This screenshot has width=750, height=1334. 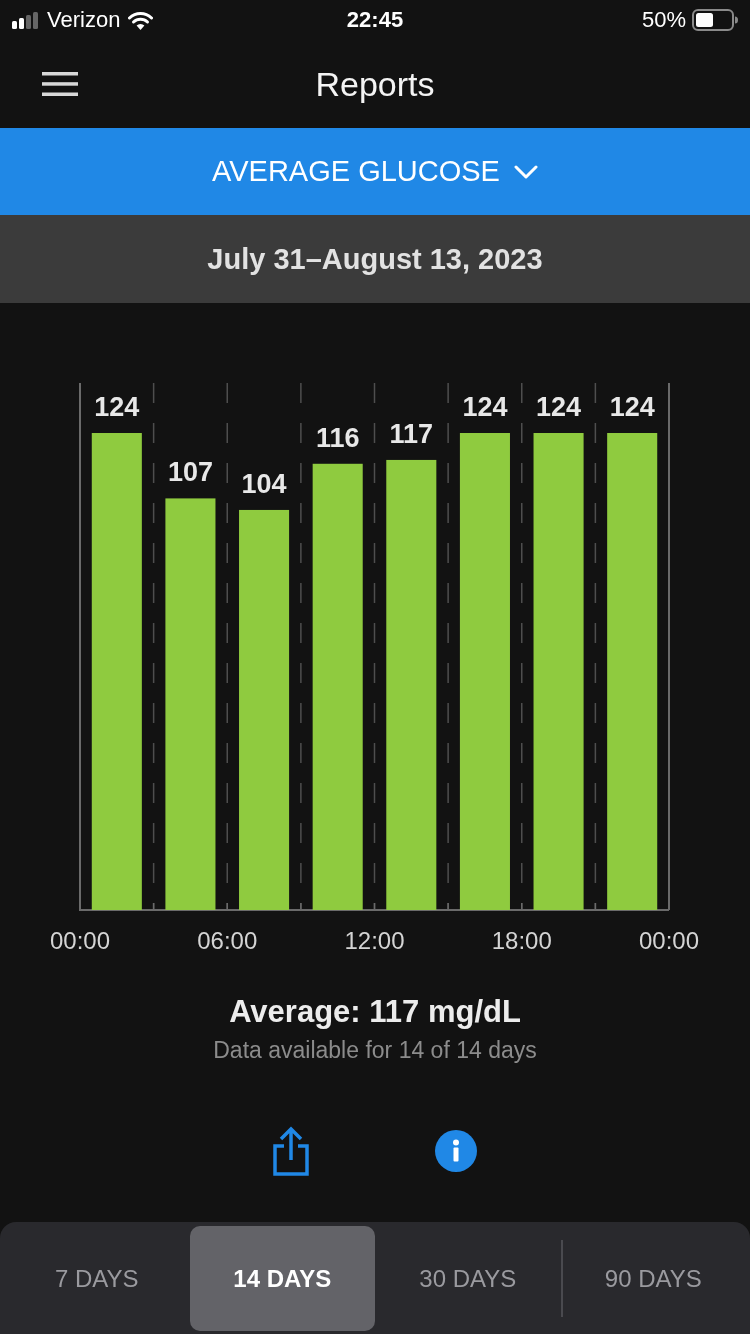 What do you see at coordinates (375, 1050) in the screenshot?
I see `data-availability-note: Data available for 14 of 14 days` at bounding box center [375, 1050].